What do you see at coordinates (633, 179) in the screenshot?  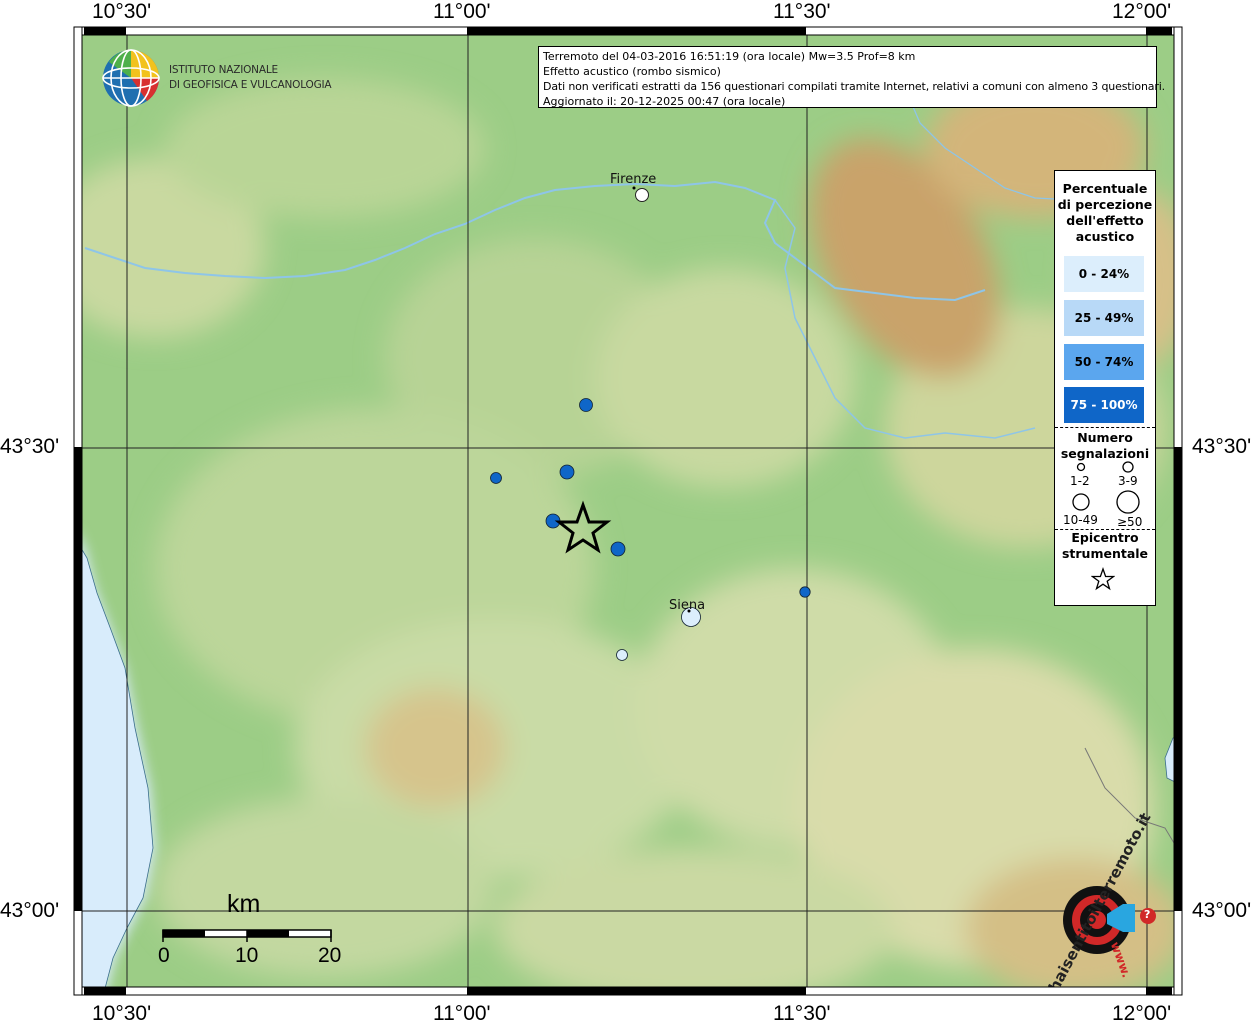 I see `city-label-firenze: Firenze` at bounding box center [633, 179].